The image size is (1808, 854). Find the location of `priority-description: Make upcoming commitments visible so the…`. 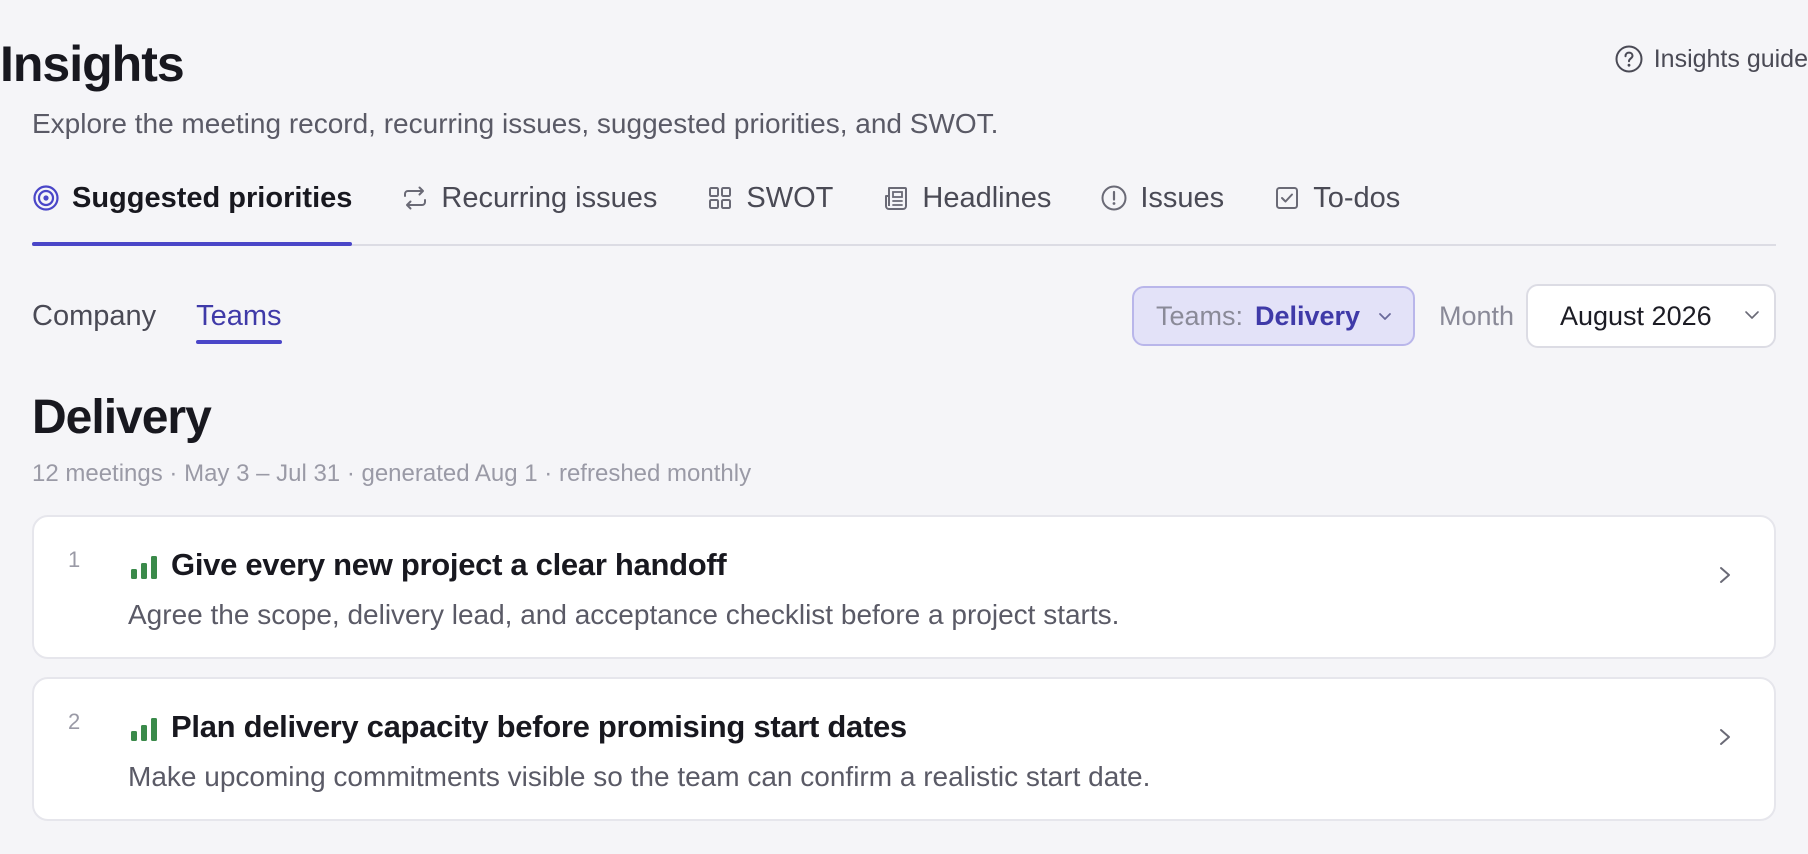

priority-description: Make upcoming commitments visible so the… is located at coordinates (639, 776).